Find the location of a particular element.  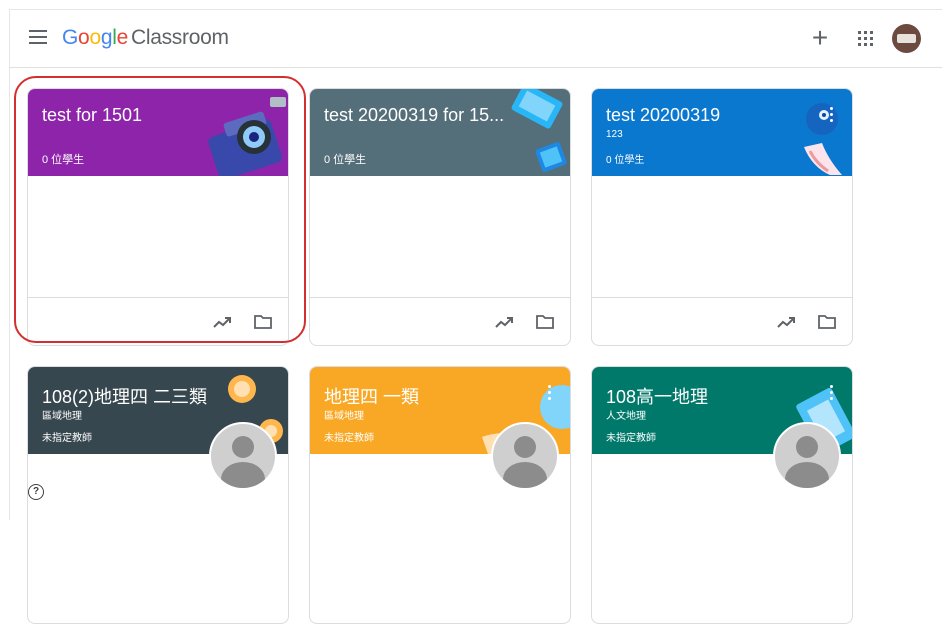

class-card-test-20200319: test 20200319 123 0 位學生 is located at coordinates (722, 217).